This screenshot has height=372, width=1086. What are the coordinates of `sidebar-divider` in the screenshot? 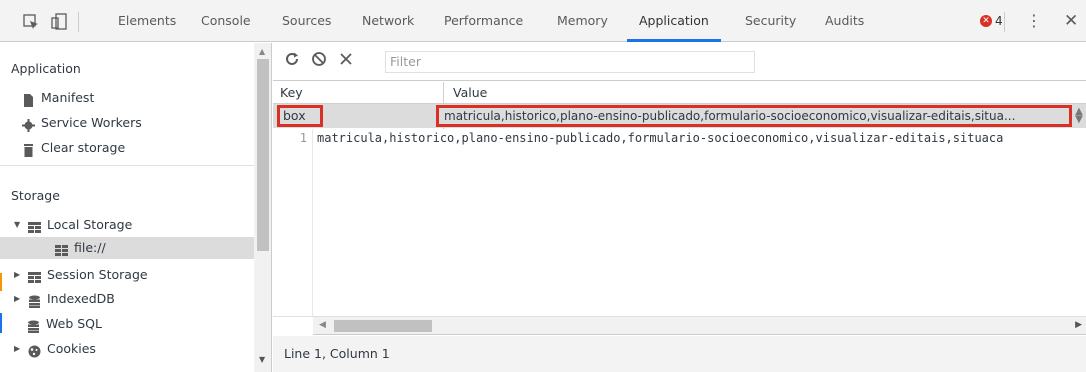 It's located at (127, 165).